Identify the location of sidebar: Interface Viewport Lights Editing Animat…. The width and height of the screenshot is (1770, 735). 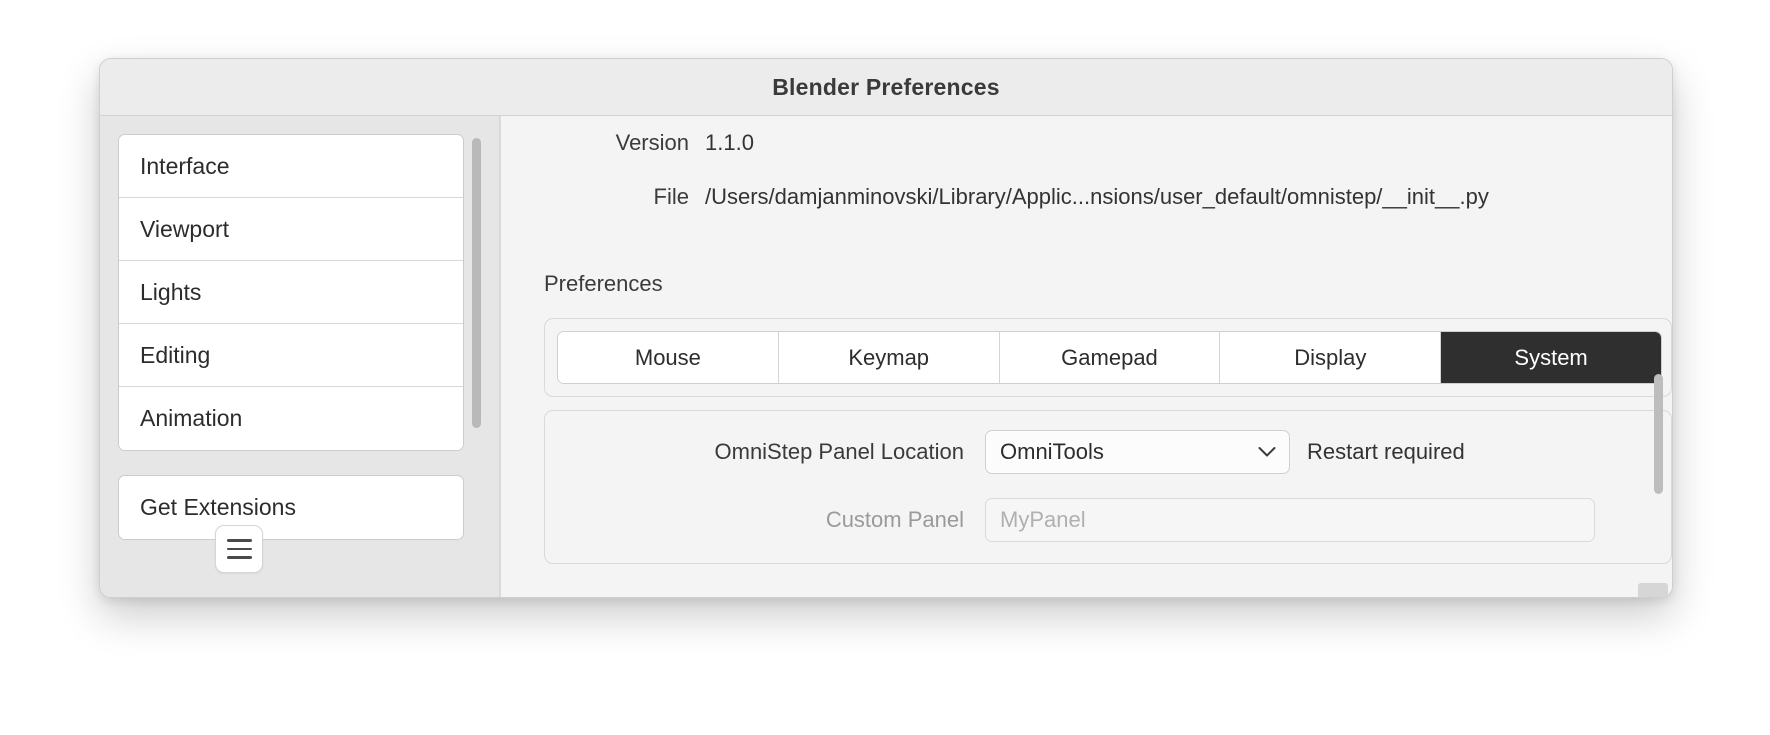
(300, 356).